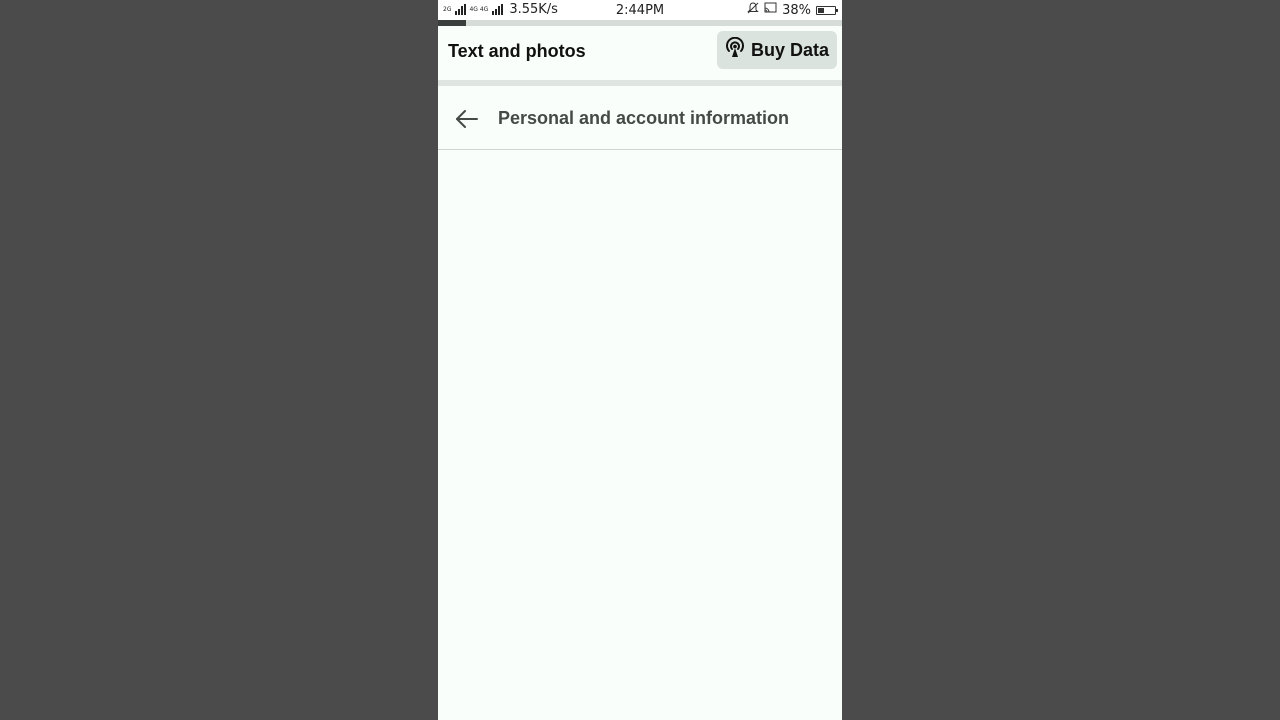 This screenshot has height=720, width=1280. I want to click on status-bar: 2G 4G 4G 3.55K/s 2:44PM 38%, so click(640, 10).